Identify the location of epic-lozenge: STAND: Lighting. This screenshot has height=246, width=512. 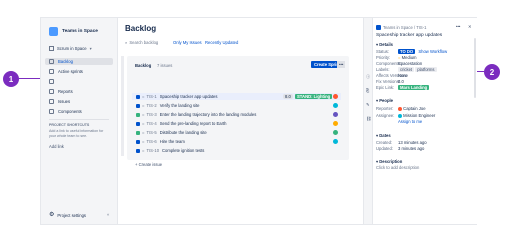
(314, 96).